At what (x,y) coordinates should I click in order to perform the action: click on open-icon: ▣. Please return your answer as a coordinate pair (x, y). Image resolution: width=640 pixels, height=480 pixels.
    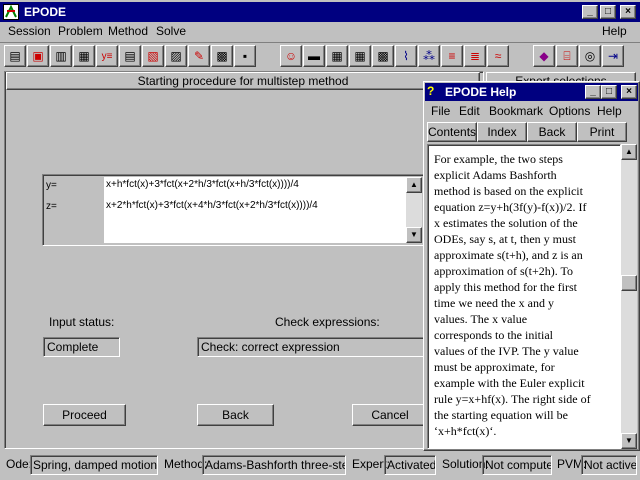
    Looking at the image, I should click on (38, 56).